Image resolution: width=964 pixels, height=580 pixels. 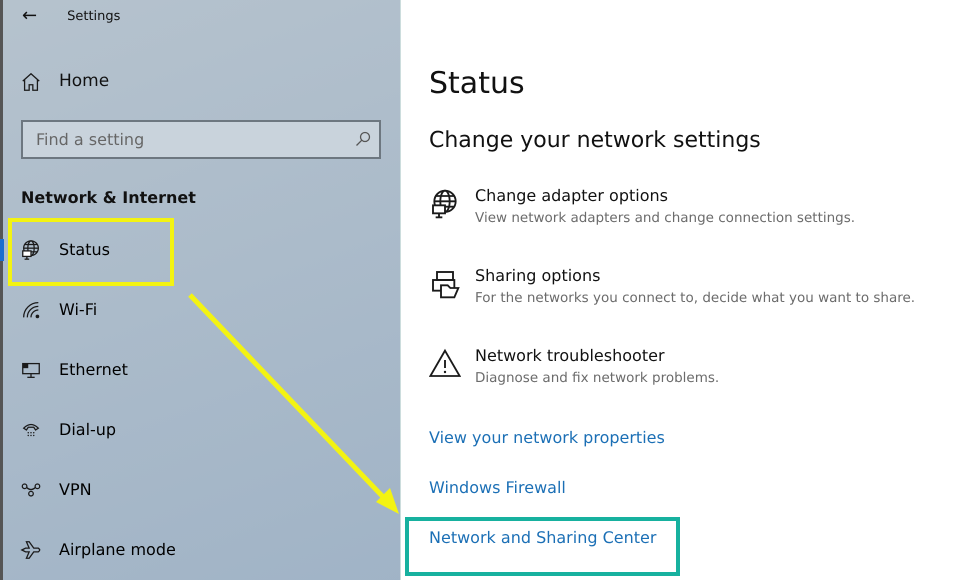 I want to click on sidebar-item: Ethernet, so click(x=201, y=370).